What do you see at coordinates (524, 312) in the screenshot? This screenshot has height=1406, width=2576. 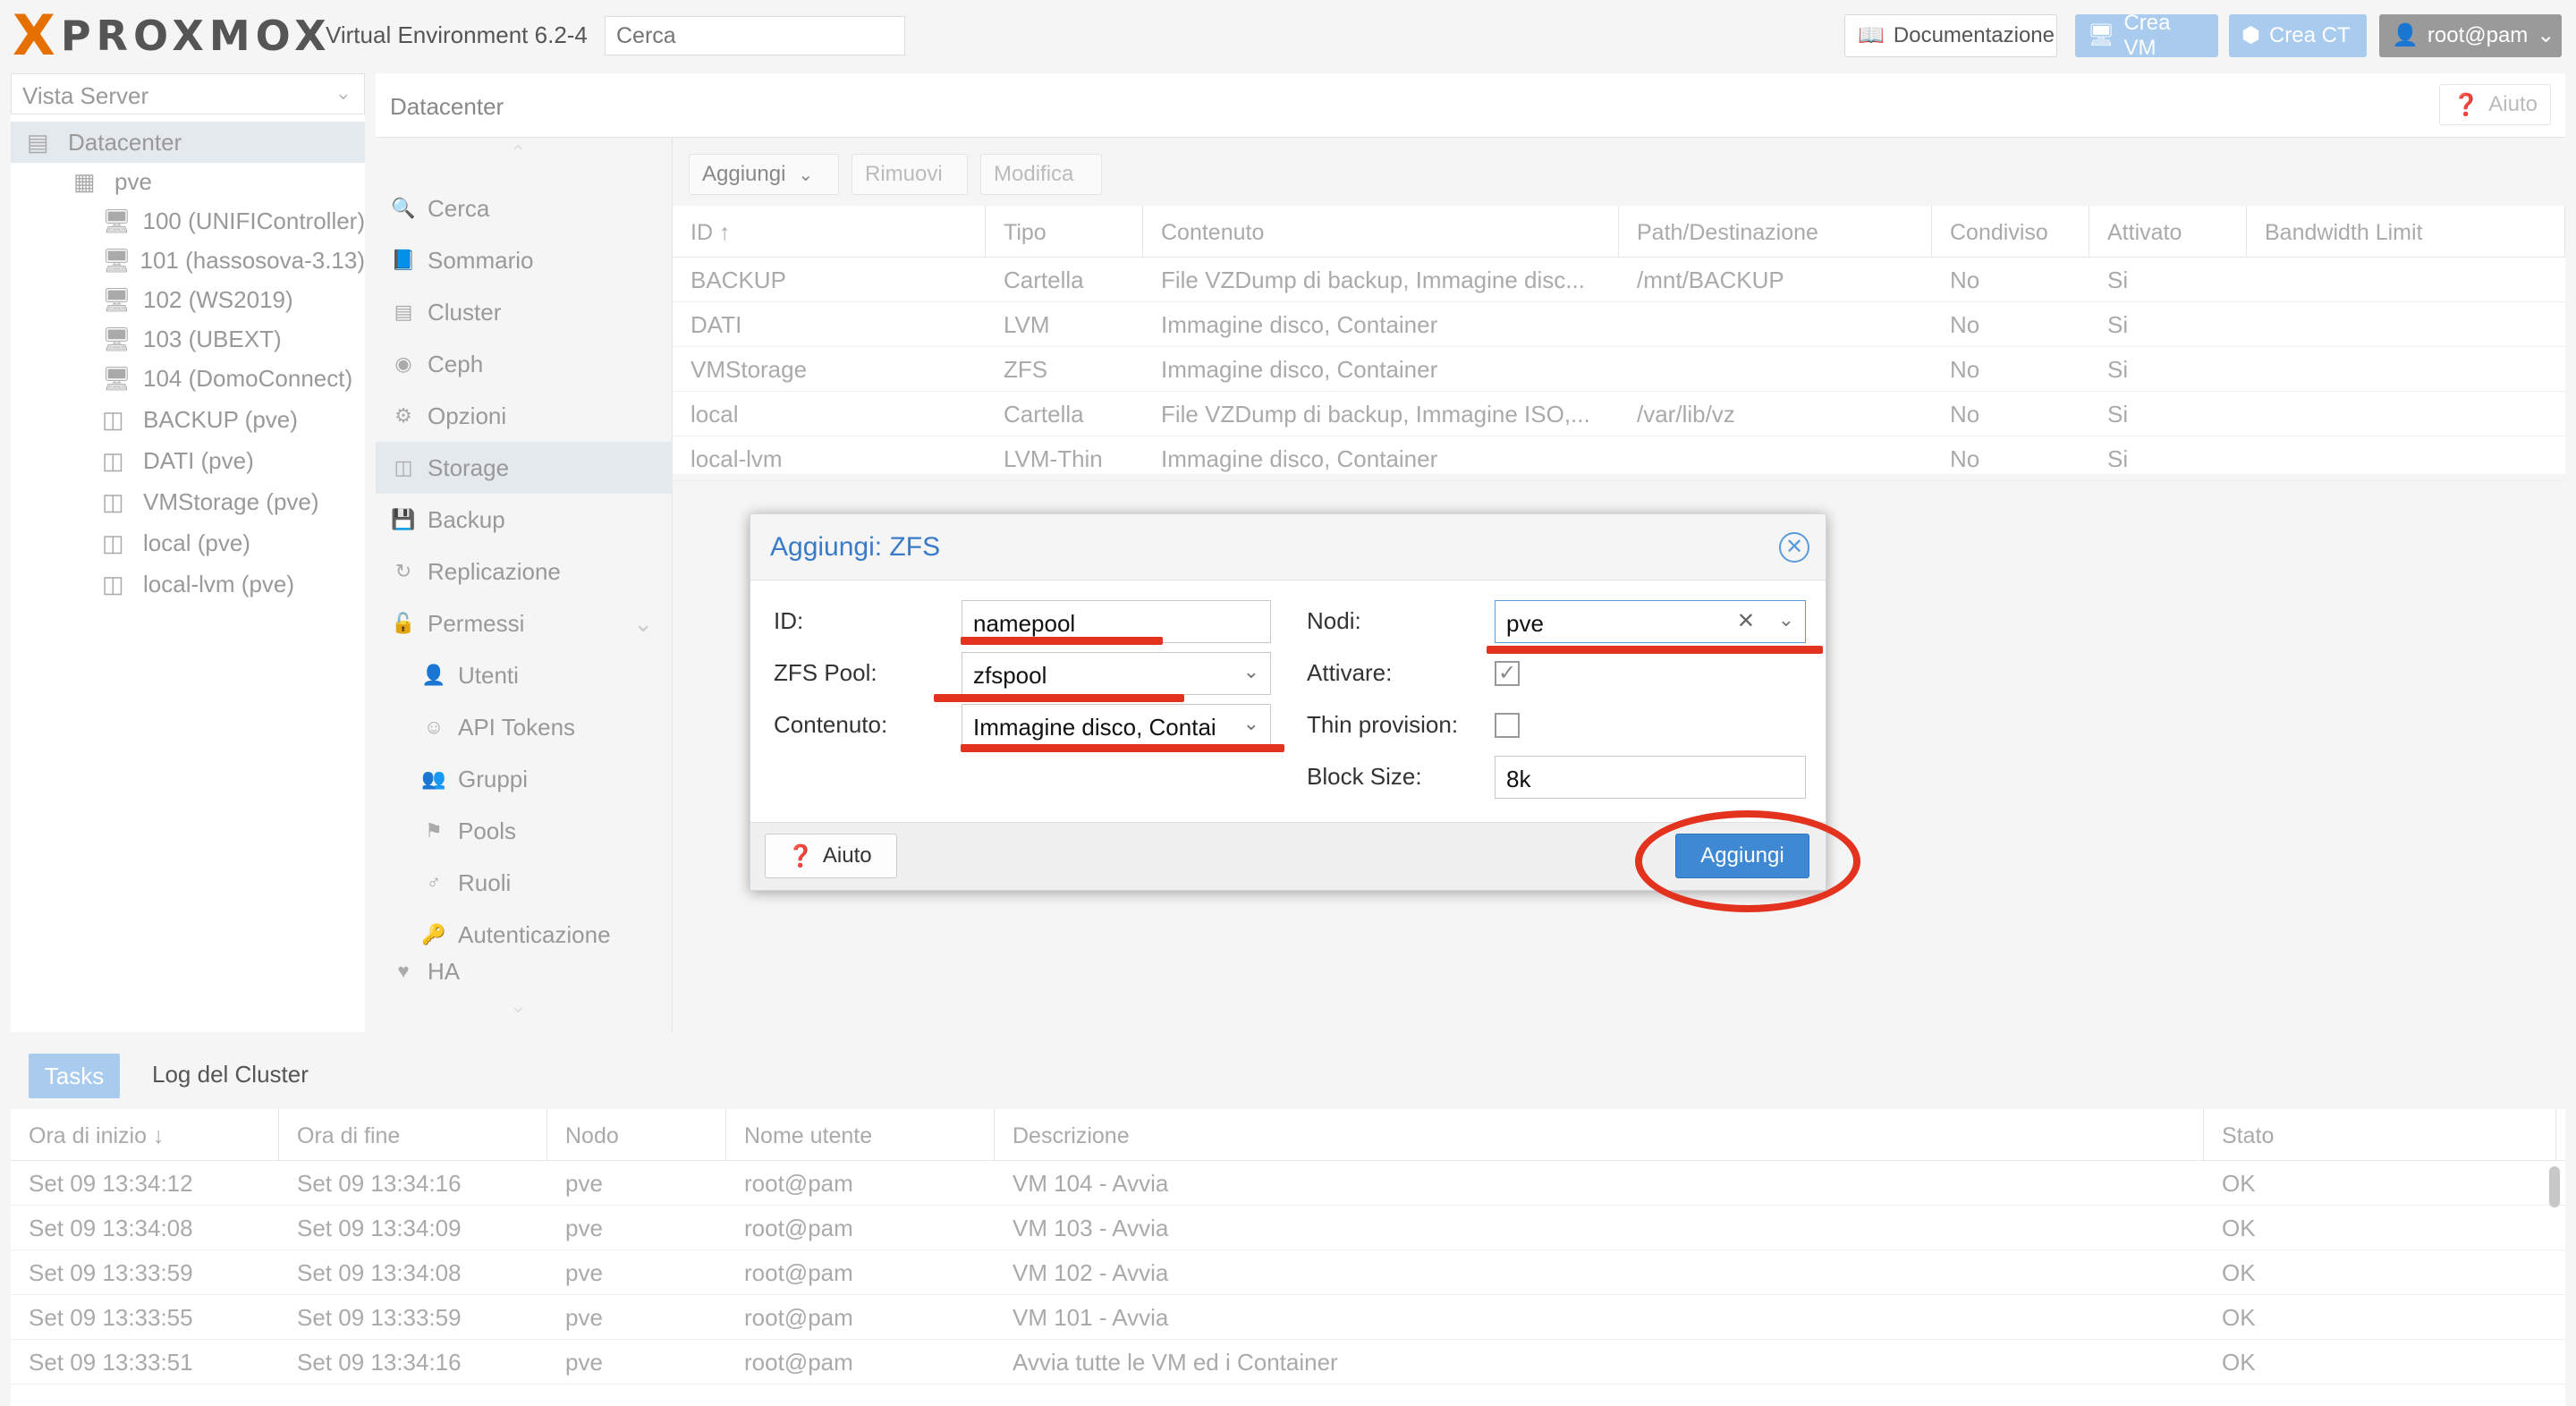 I see `nav-item-cluster: ▤ Cluster` at bounding box center [524, 312].